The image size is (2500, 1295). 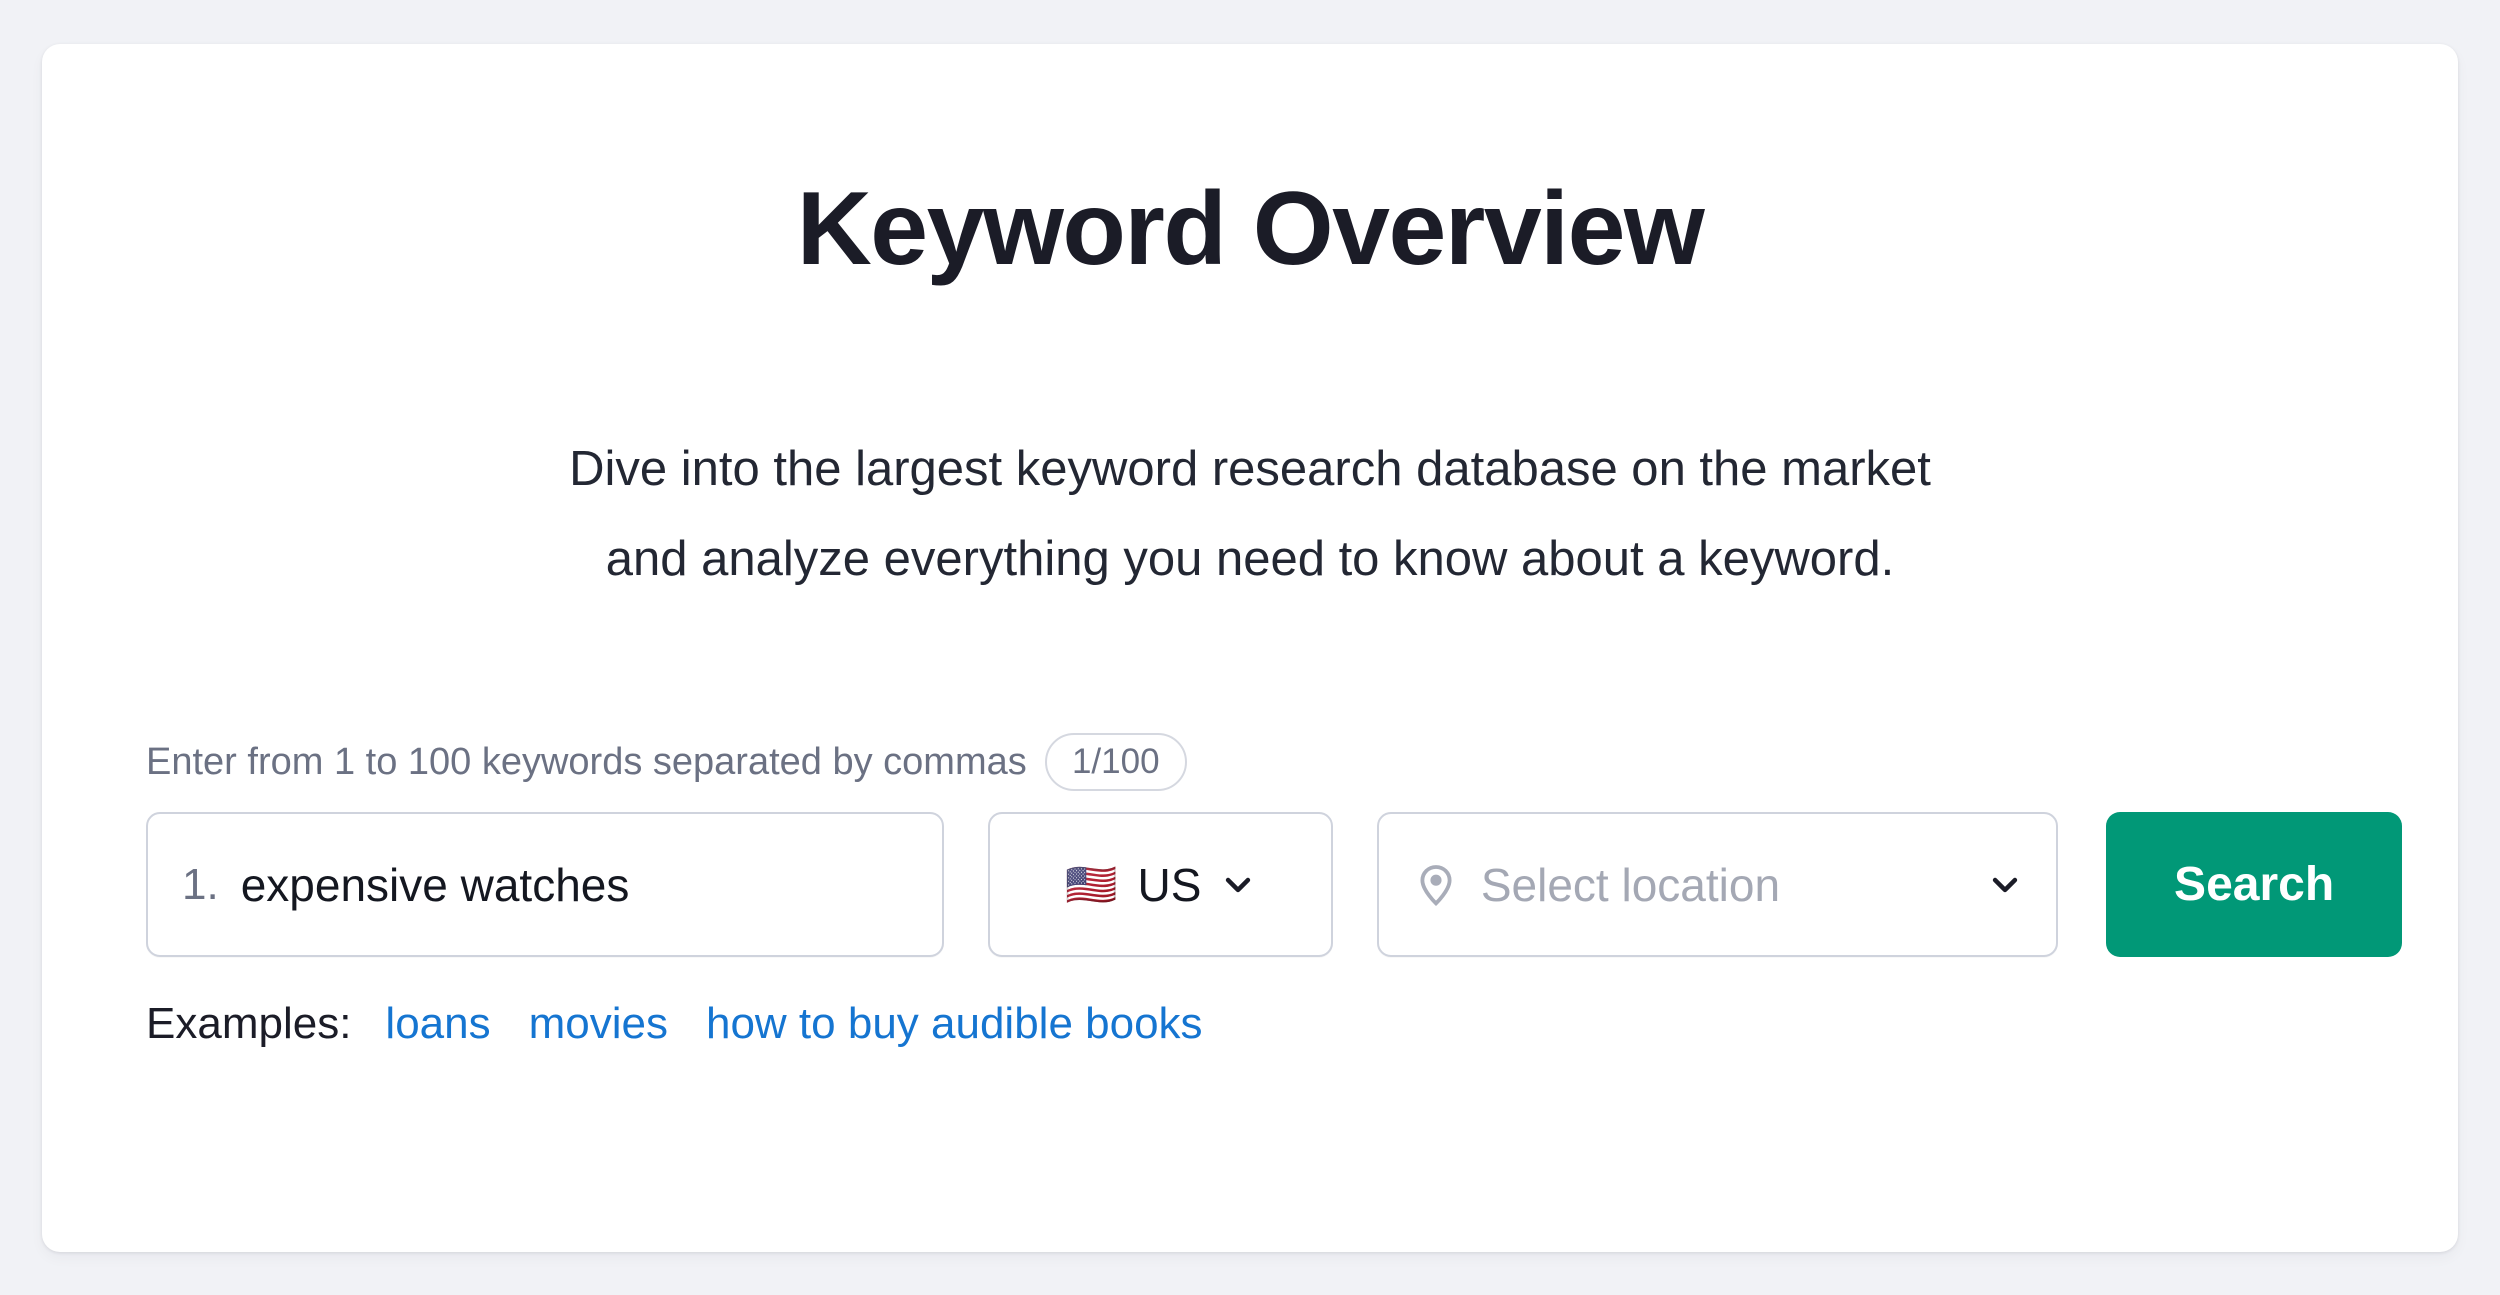 What do you see at coordinates (1169, 884) in the screenshot?
I see `country-select-value: US` at bounding box center [1169, 884].